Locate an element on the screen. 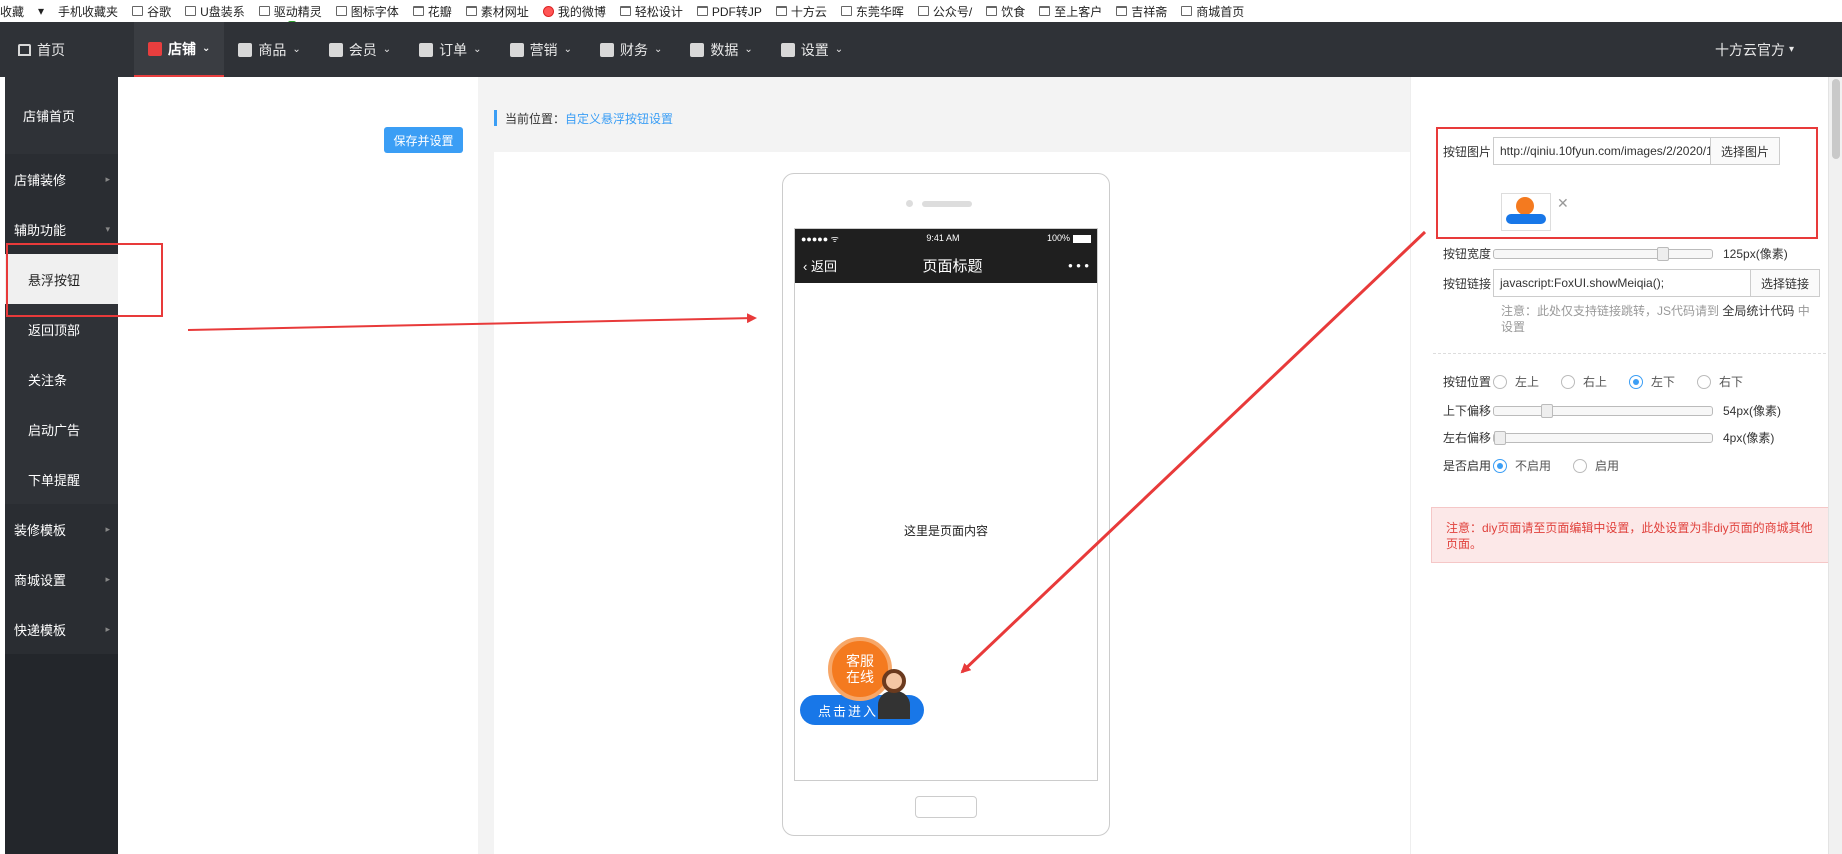 The image size is (1842, 854). sidebar-item-label: 悬浮按钮 is located at coordinates (54, 280).